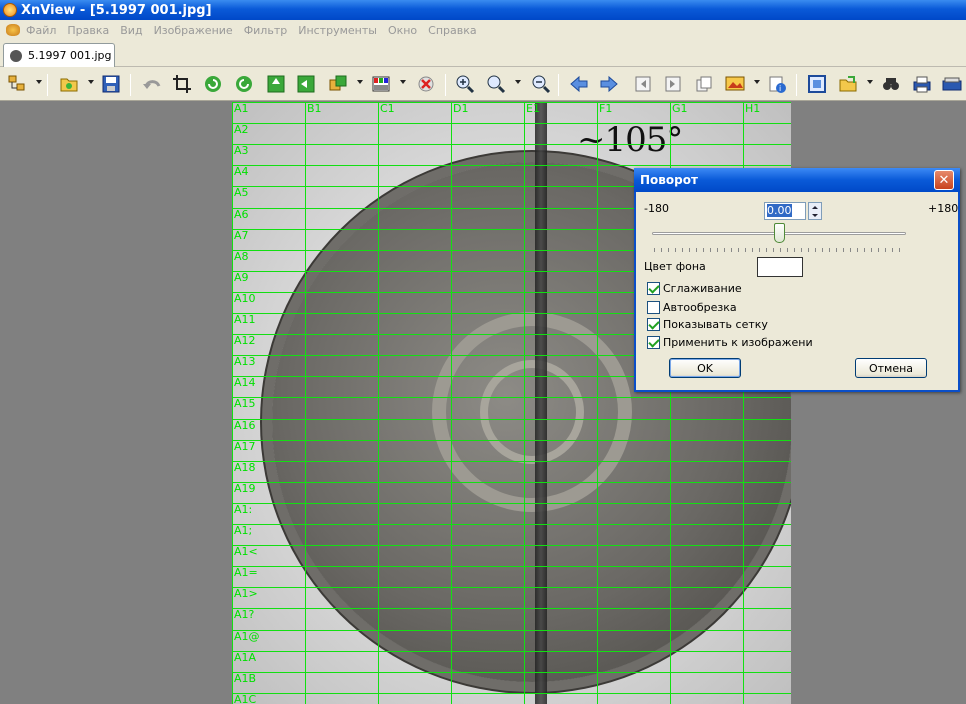 This screenshot has height=704, width=966. What do you see at coordinates (579, 84) in the screenshot?
I see `prev-icon` at bounding box center [579, 84].